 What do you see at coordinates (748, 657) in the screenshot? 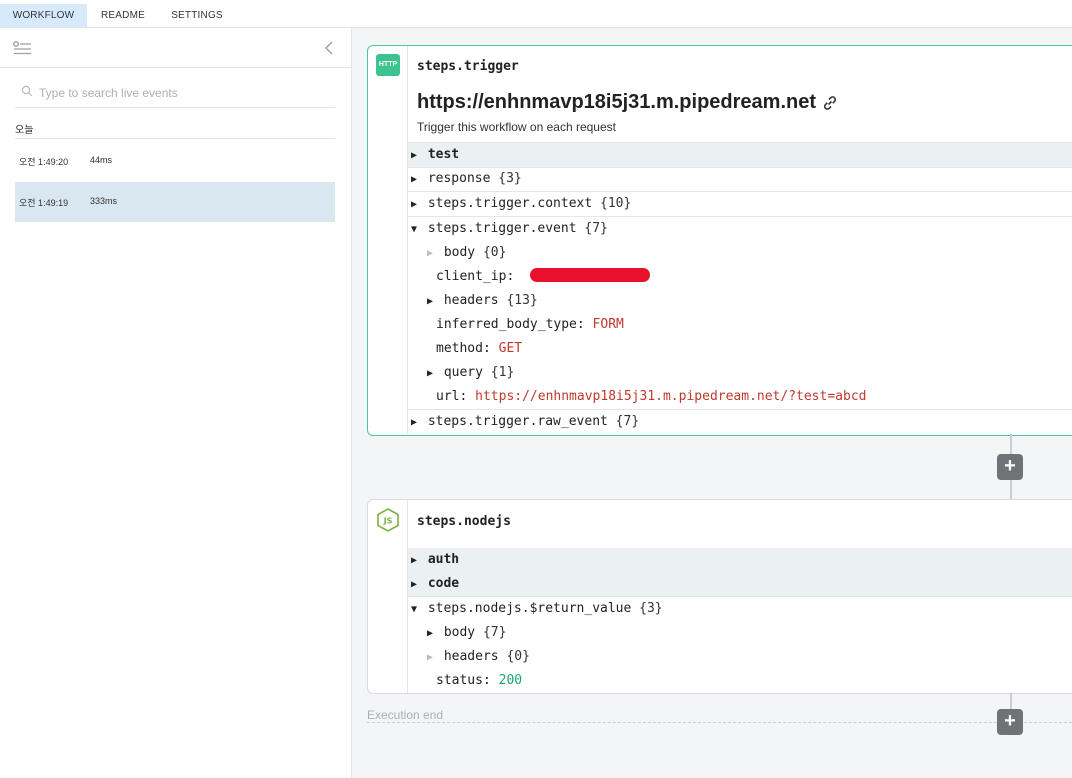
I see `tree-row-headers: ▶ headers {0}` at bounding box center [748, 657].